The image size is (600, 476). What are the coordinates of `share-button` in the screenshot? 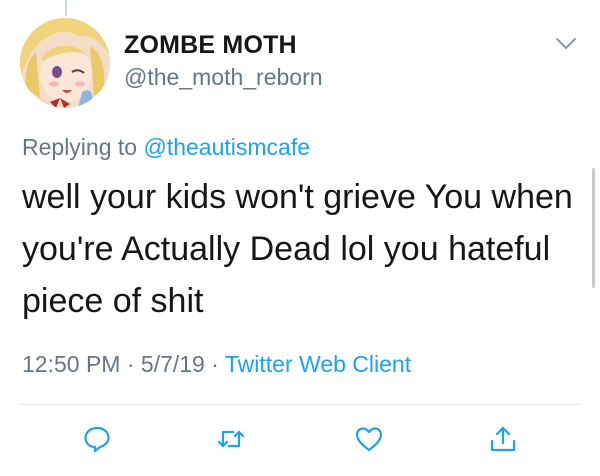 It's located at (503, 439).